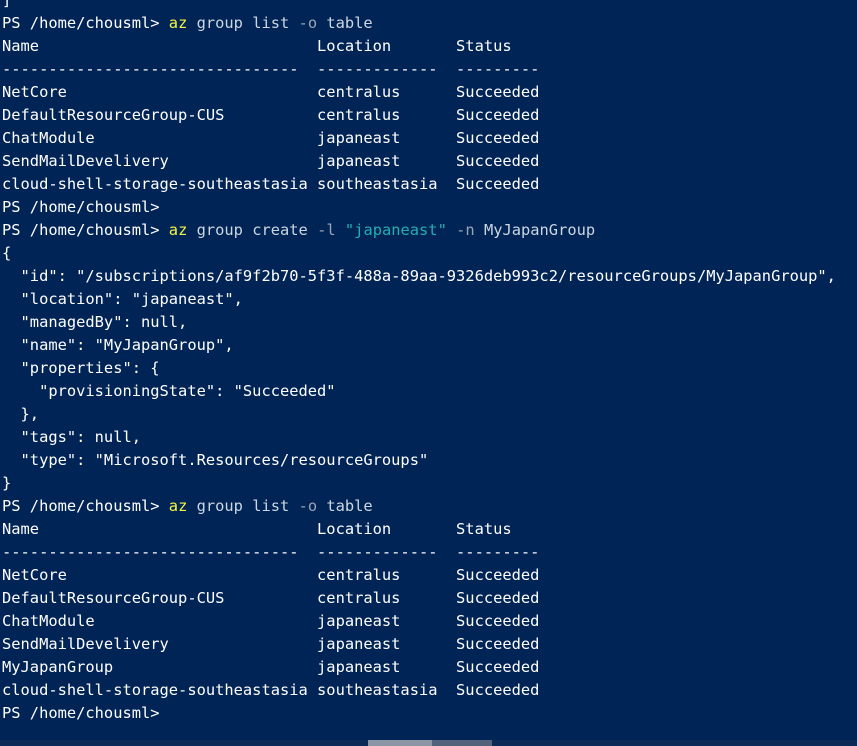  What do you see at coordinates (326, 230) in the screenshot?
I see `terminal-text-segment: -l` at bounding box center [326, 230].